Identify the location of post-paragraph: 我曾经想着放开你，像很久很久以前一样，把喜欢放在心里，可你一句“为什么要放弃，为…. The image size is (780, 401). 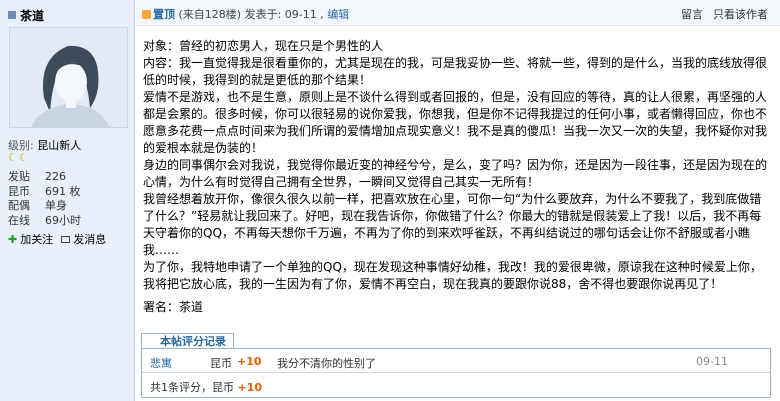
(452, 224).